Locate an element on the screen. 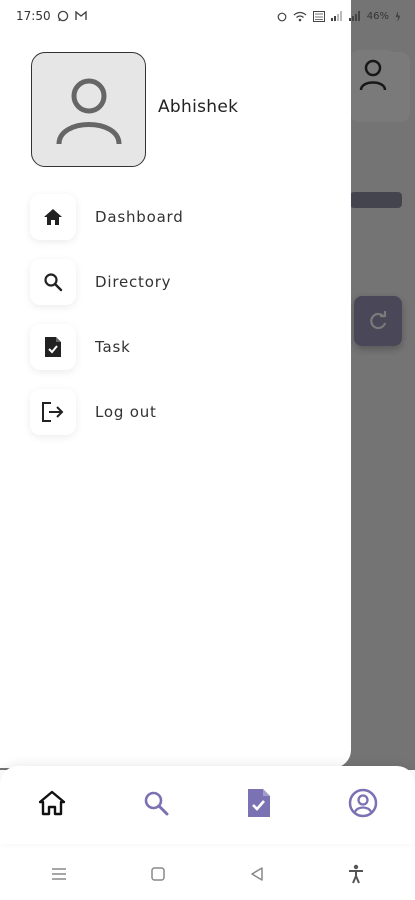 This screenshot has height=900, width=415. accessibility-icon is located at coordinates (355, 874).